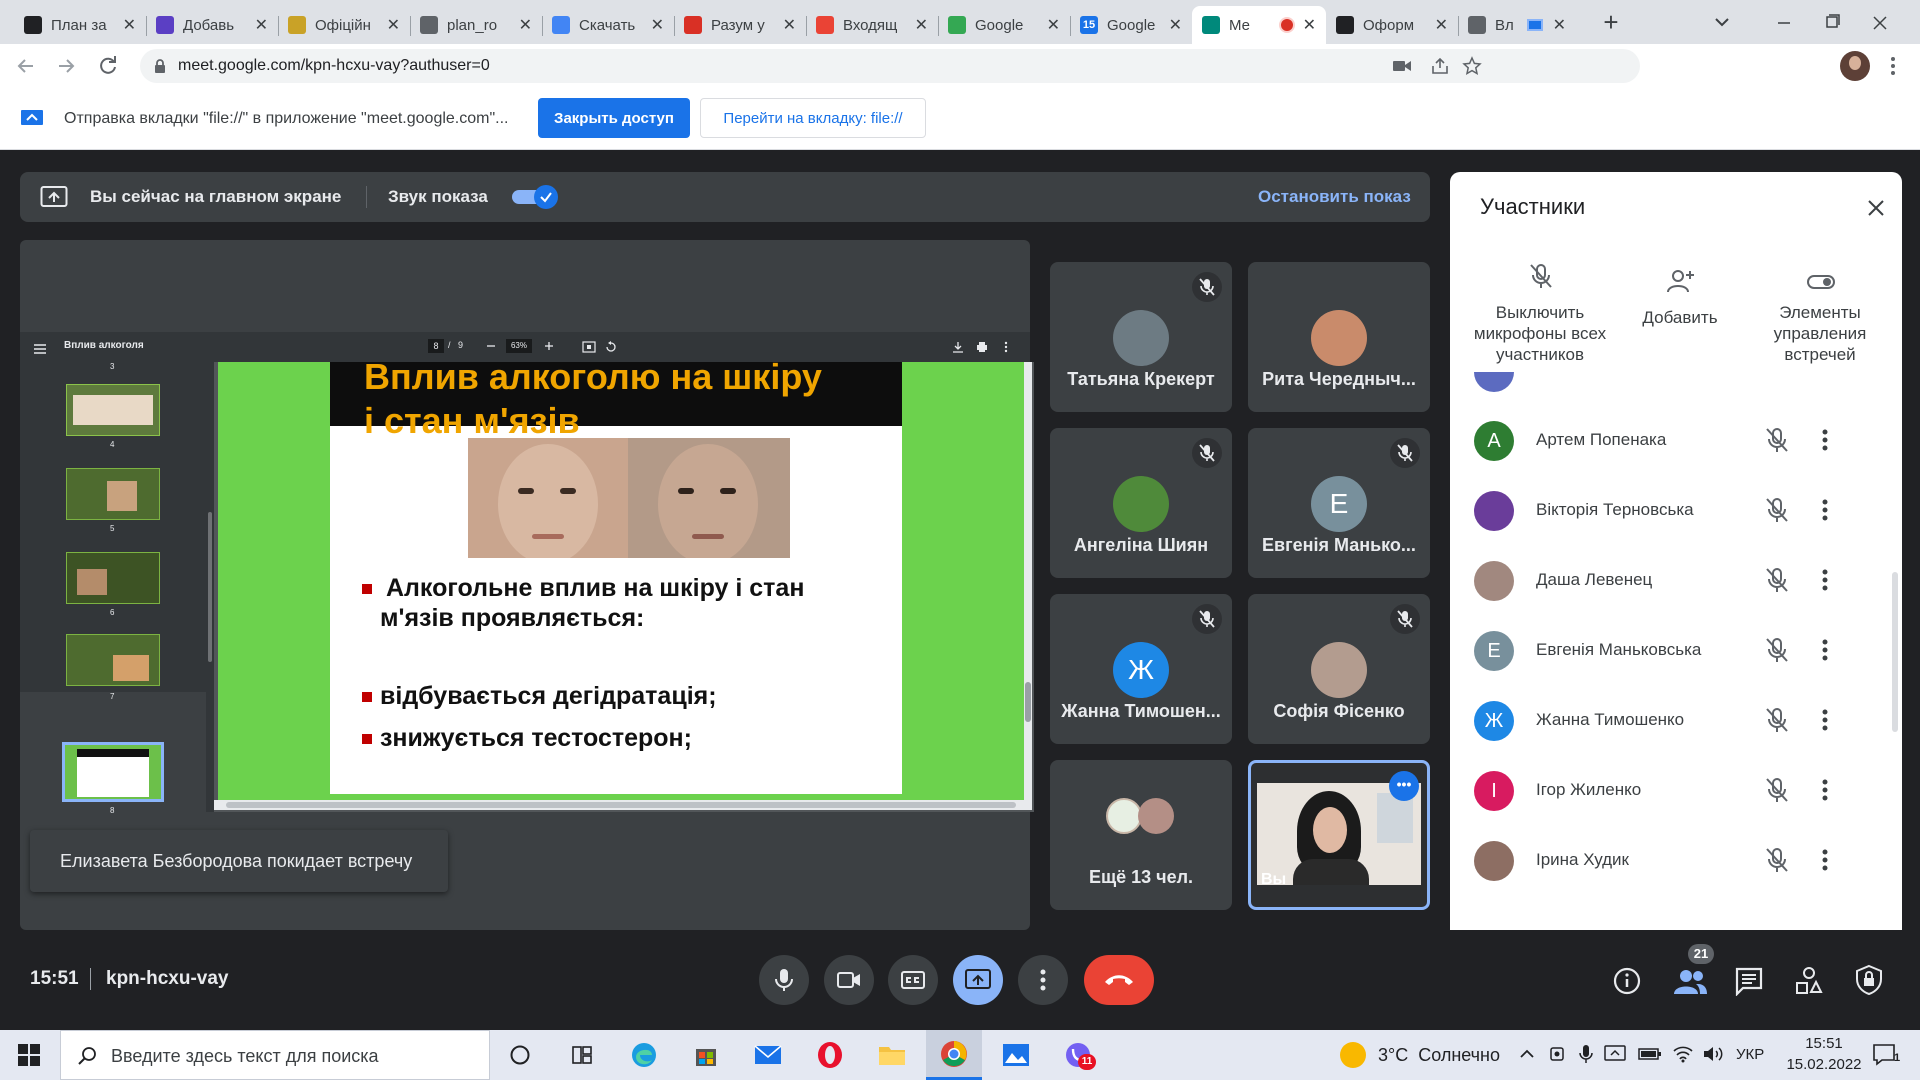  I want to click on close-window-button, so click(1880, 23).